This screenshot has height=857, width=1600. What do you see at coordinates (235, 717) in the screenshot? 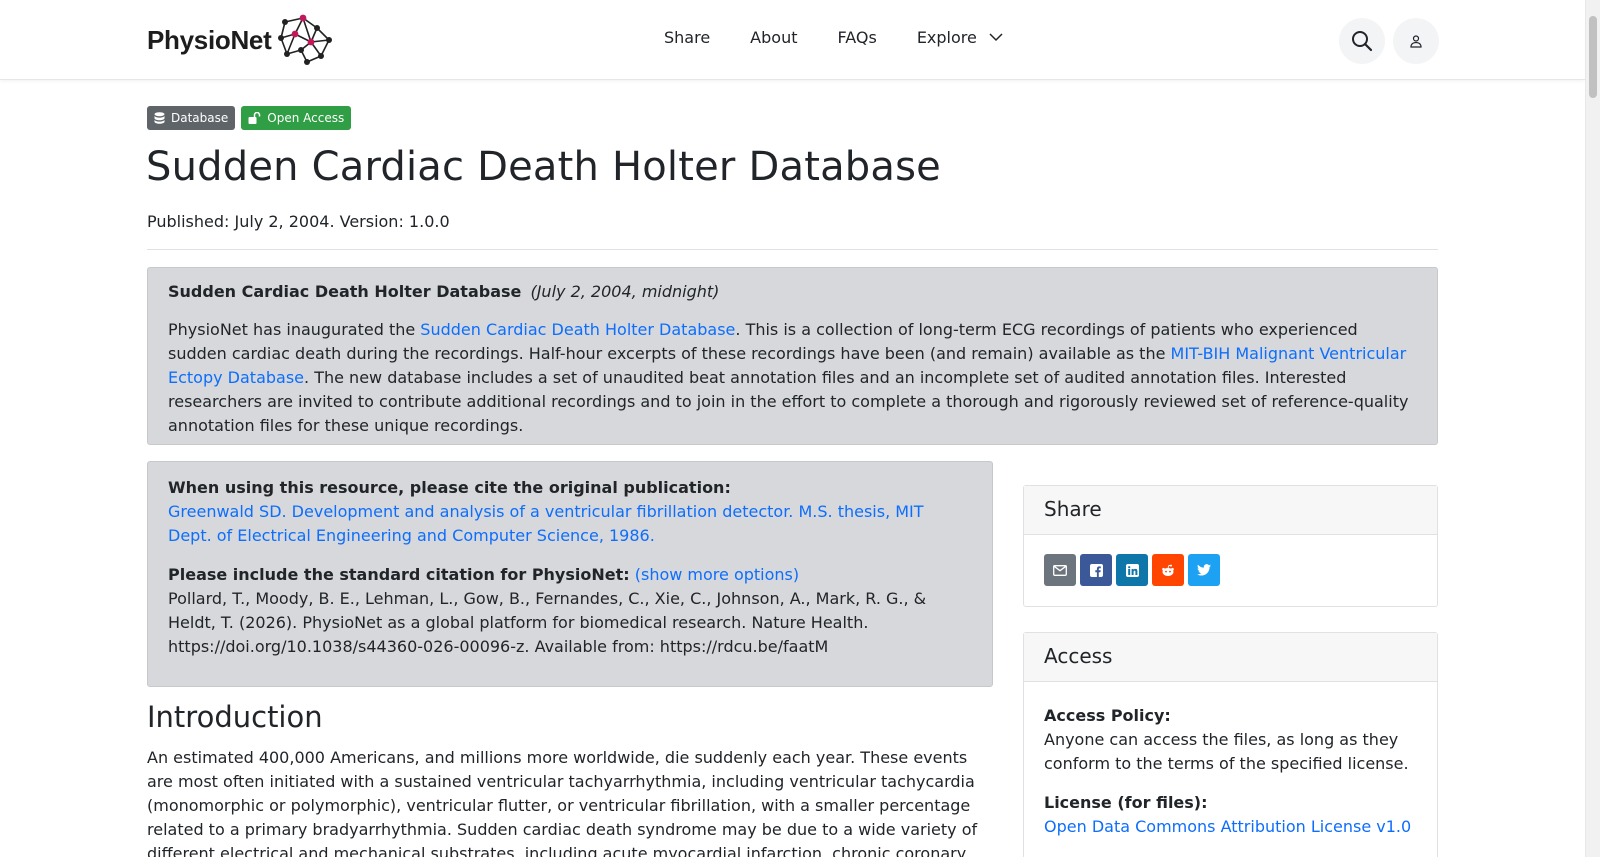
I see `introduction-heading: Introduction` at bounding box center [235, 717].